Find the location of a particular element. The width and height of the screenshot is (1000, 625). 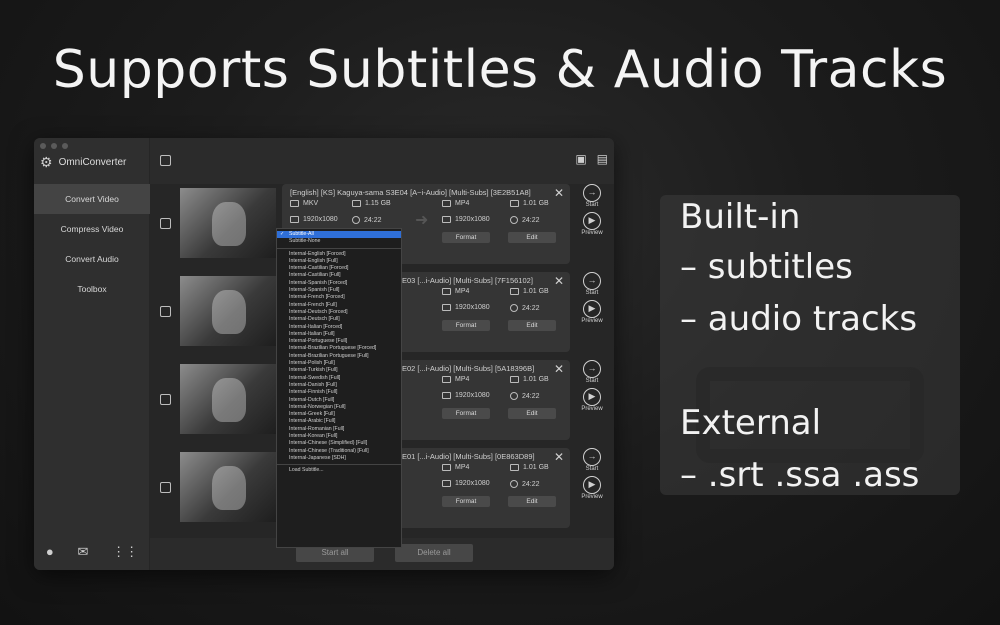

dropdown-item-subtitle-track: Internal-Portuguese [Full] is located at coordinates (339, 341).